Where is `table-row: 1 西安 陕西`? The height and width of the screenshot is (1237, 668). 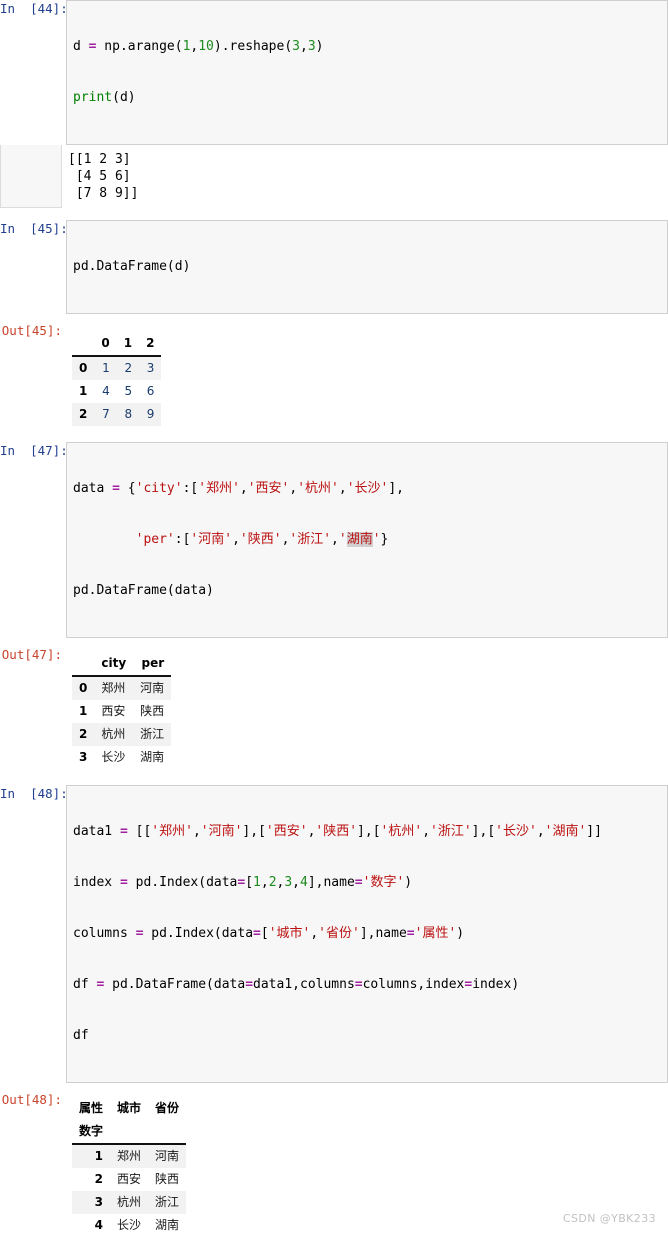 table-row: 1 西安 陕西 is located at coordinates (122, 711).